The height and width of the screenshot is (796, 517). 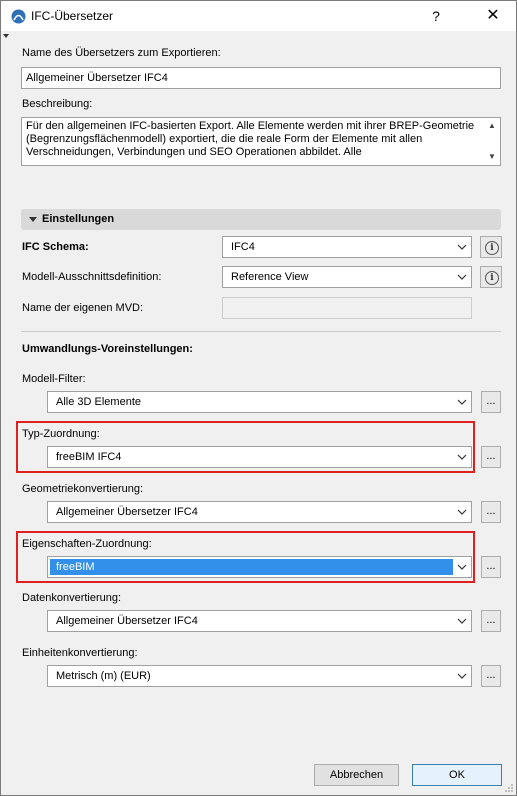 What do you see at coordinates (83, 308) in the screenshot?
I see `custom-mvd-label: Name der eigenen MVD:` at bounding box center [83, 308].